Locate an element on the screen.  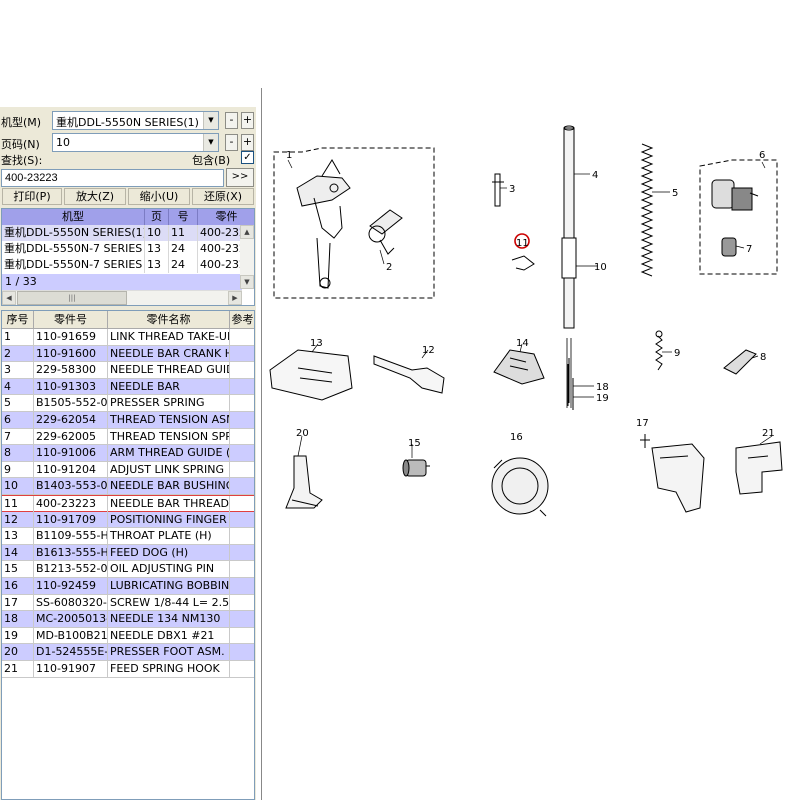
adjust-link-spring-part is located at coordinates (659, 350).